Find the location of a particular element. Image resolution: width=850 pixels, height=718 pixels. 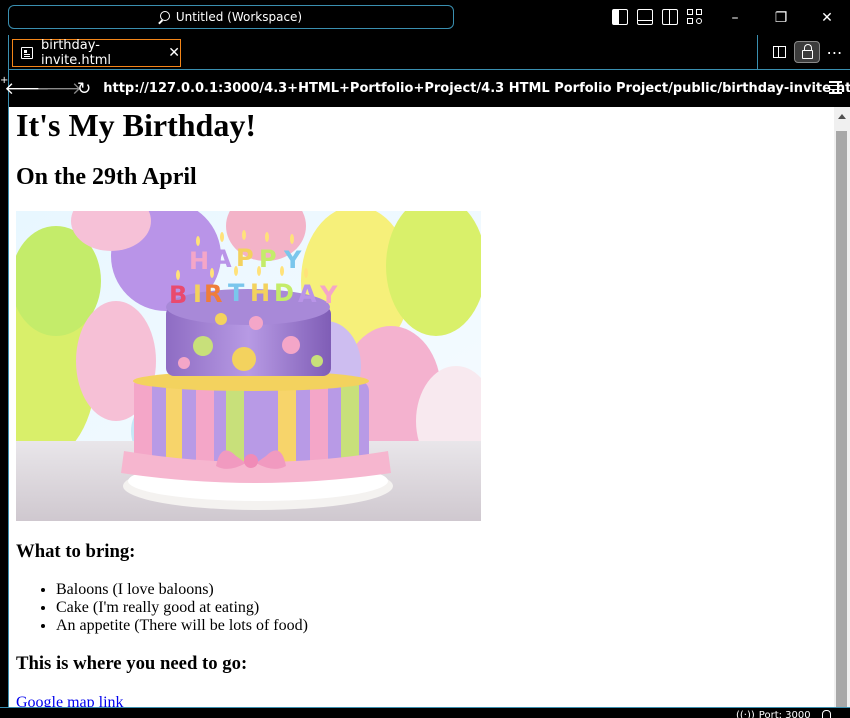

lock-group-button is located at coordinates (807, 52).